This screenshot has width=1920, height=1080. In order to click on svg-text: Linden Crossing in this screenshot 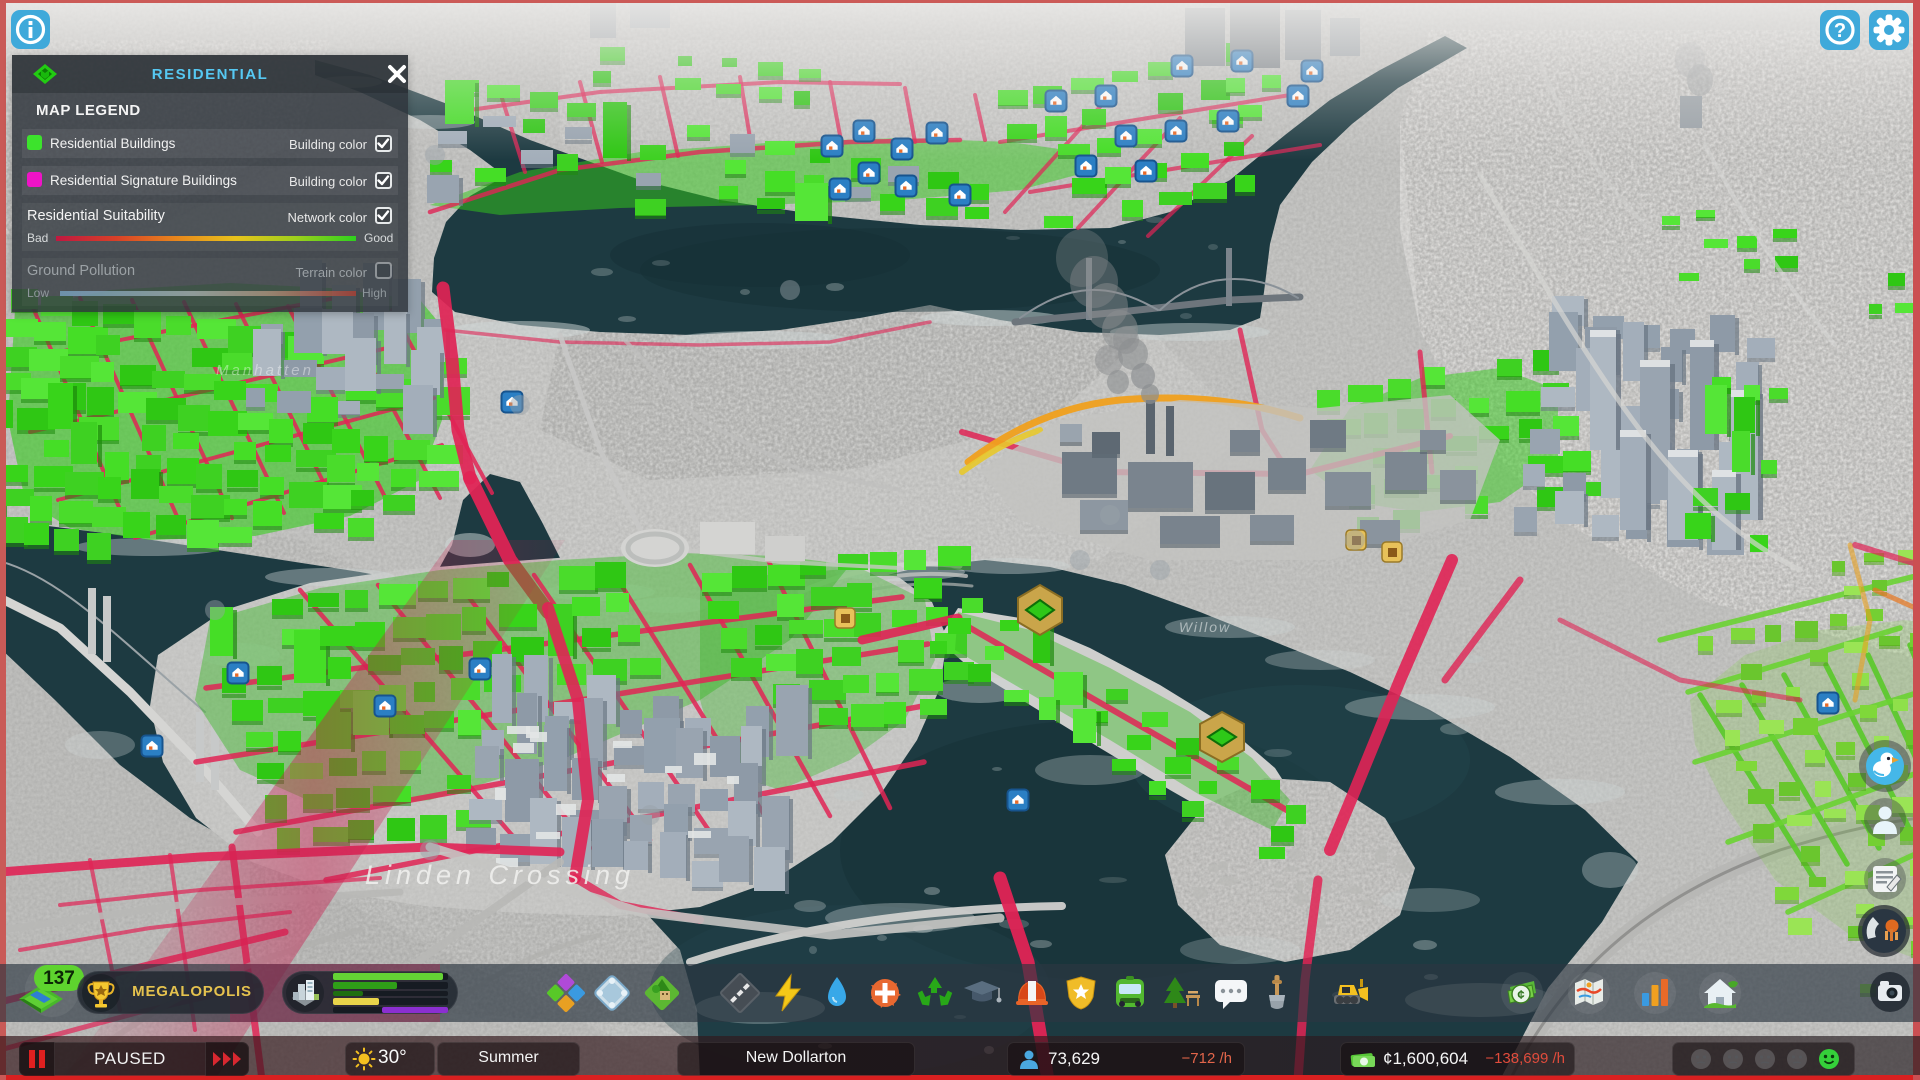, I will do `click(500, 875)`.